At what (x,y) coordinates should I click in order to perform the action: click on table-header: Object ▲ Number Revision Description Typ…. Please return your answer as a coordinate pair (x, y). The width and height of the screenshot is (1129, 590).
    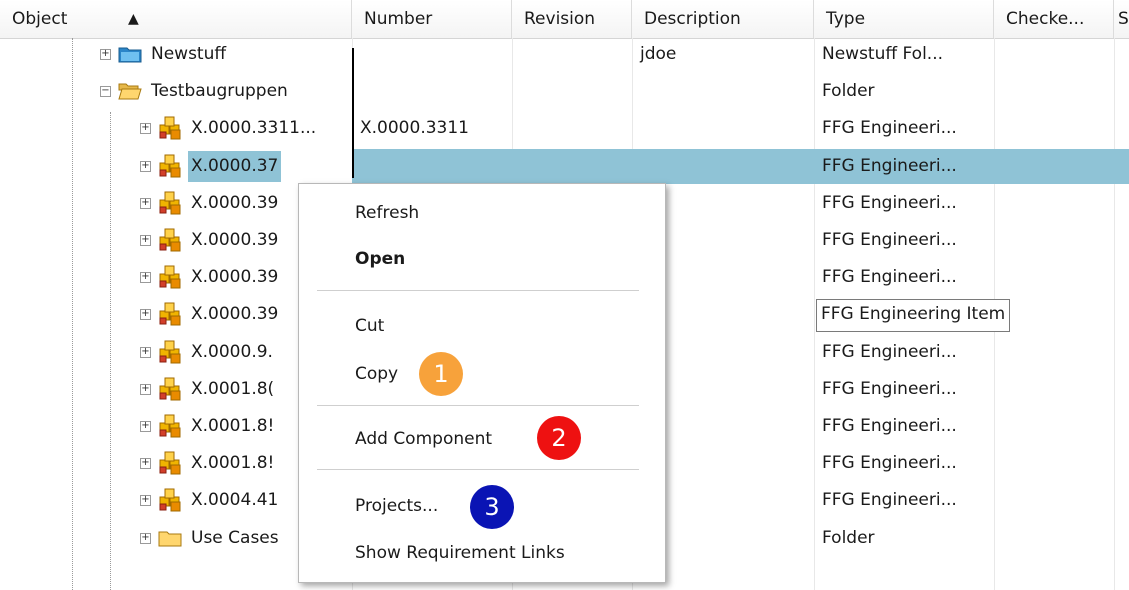
    Looking at the image, I should click on (564, 19).